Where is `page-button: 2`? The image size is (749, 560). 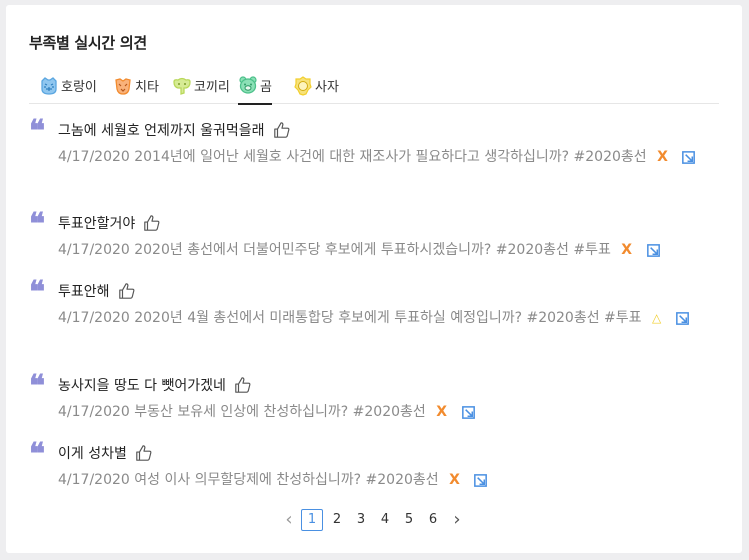
page-button: 2 is located at coordinates (337, 520).